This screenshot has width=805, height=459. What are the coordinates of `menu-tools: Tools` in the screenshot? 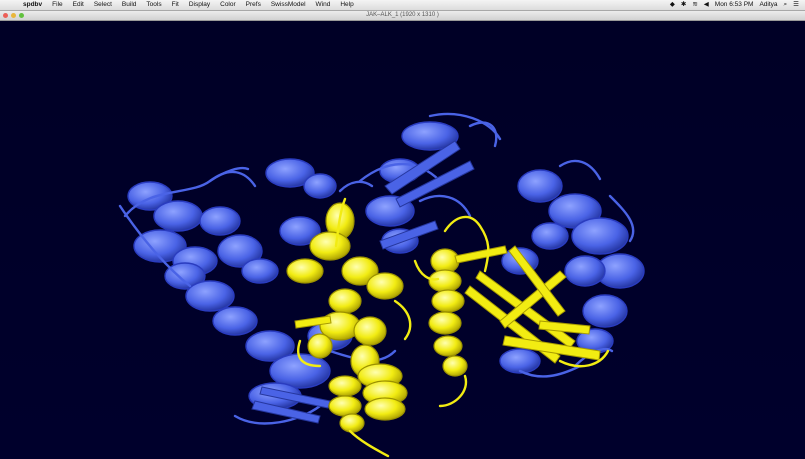 It's located at (153, 5).